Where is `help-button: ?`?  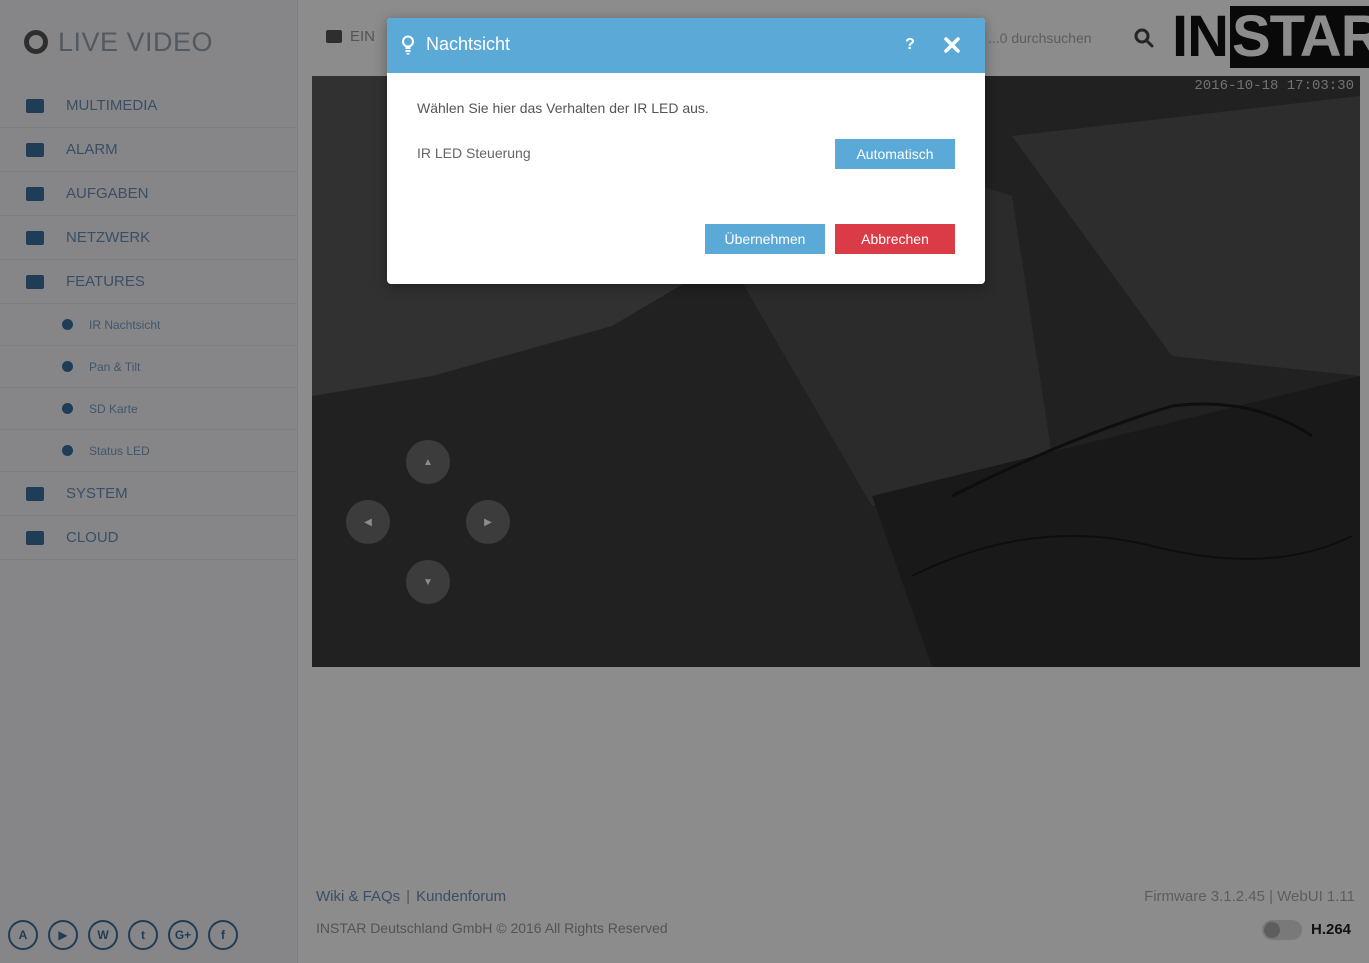 help-button: ? is located at coordinates (910, 45).